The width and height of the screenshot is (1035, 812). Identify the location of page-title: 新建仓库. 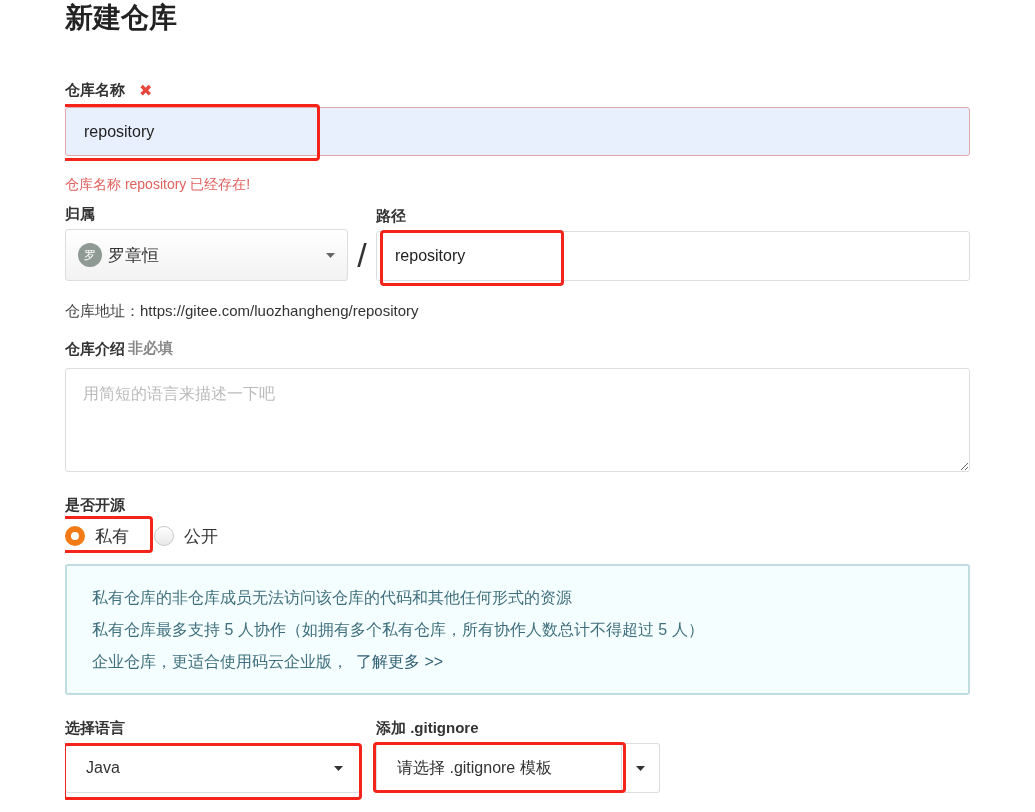
(121, 18).